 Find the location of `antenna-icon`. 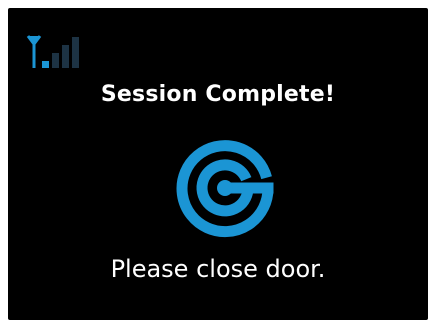

antenna-icon is located at coordinates (34, 51).